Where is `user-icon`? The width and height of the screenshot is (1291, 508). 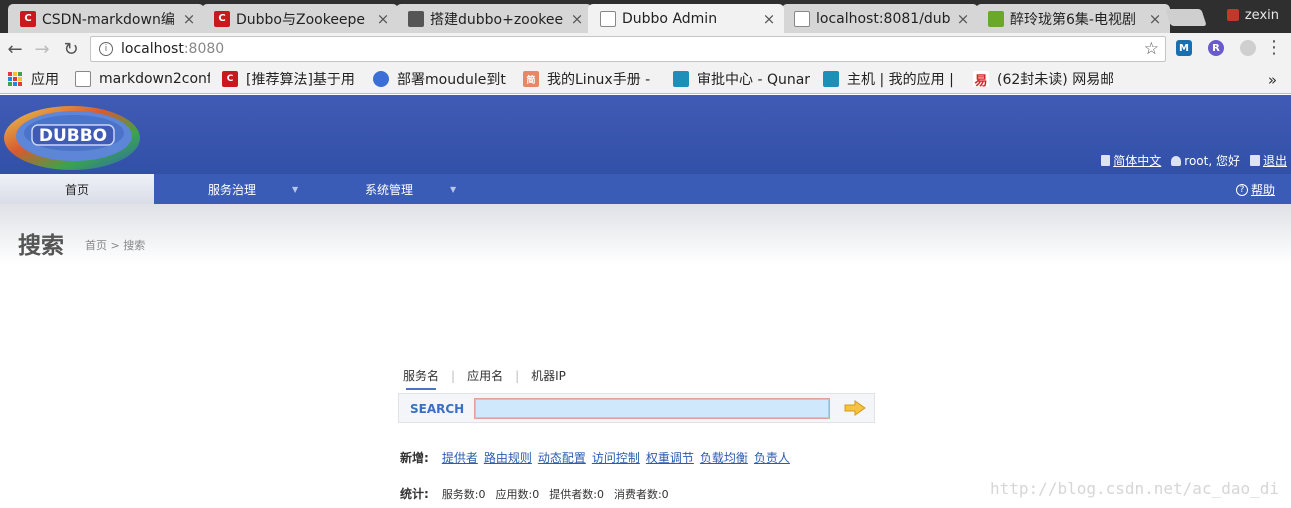 user-icon is located at coordinates (1232, 15).